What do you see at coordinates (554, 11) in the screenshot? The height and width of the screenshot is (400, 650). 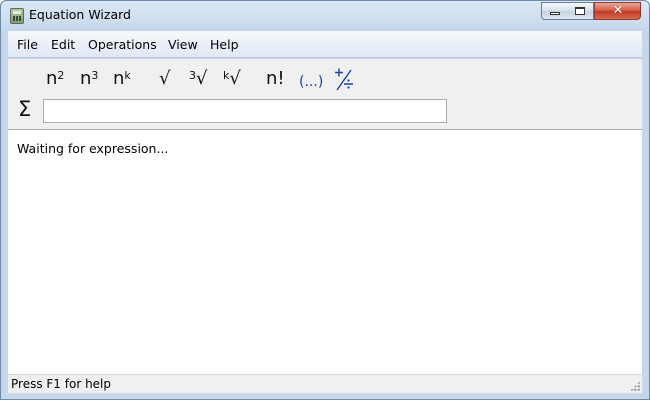 I see `minimize-button` at bounding box center [554, 11].